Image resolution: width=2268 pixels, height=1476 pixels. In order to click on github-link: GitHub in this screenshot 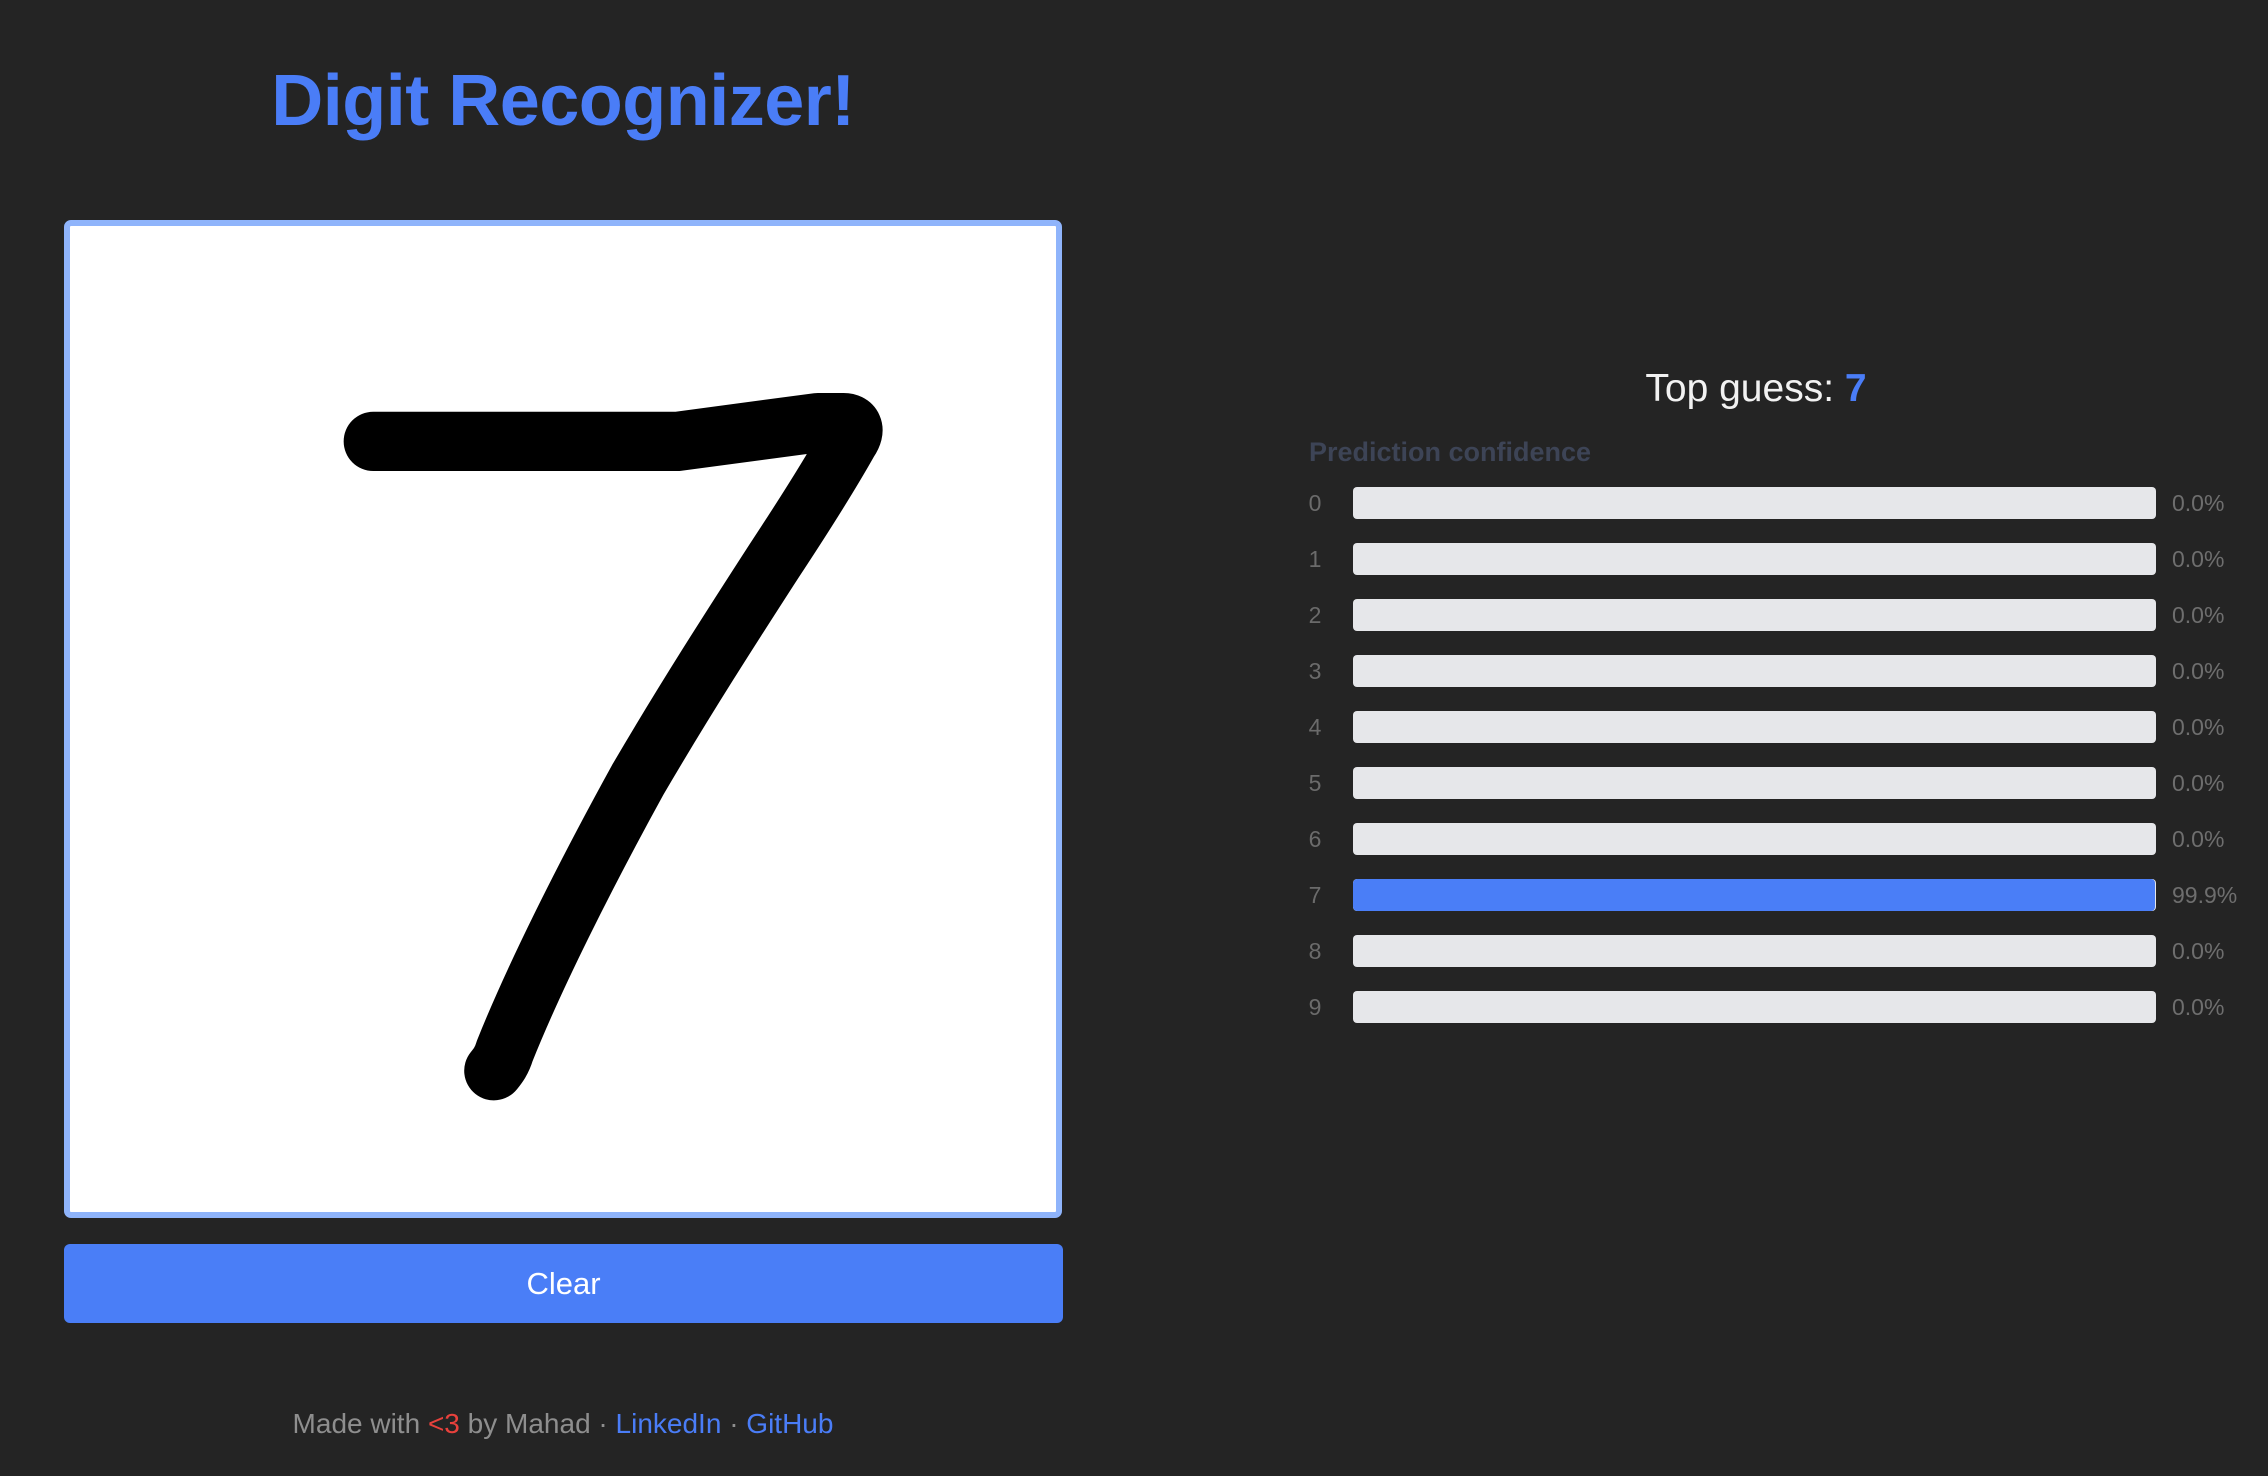, I will do `click(789, 1423)`.